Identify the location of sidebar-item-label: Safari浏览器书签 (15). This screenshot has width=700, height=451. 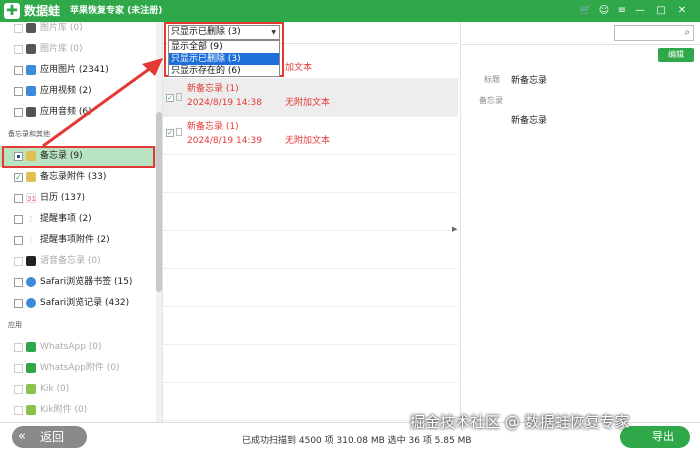
(86, 282).